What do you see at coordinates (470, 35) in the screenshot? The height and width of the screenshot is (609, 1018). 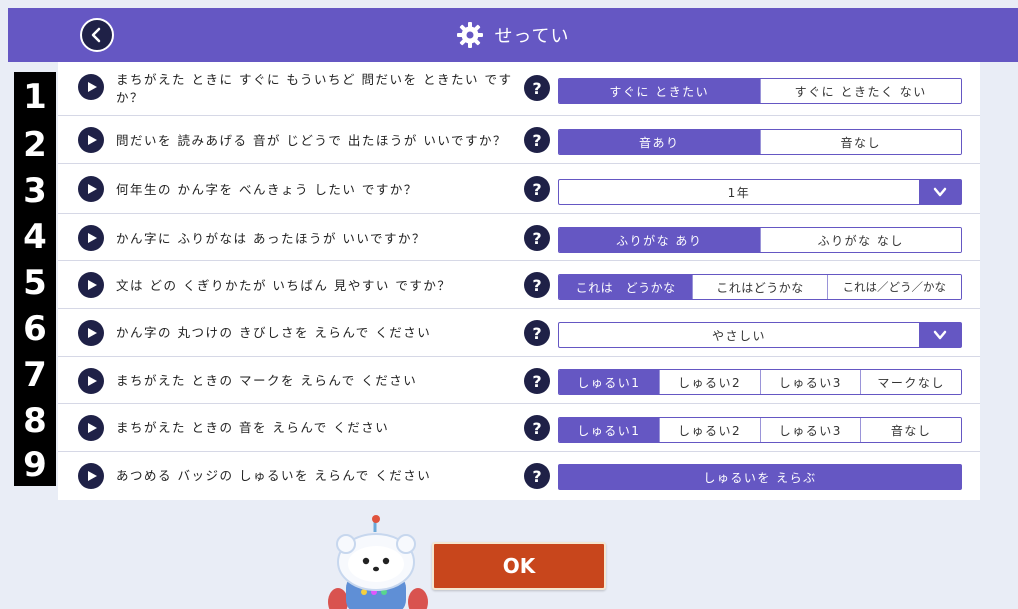 I see `gear-icon` at bounding box center [470, 35].